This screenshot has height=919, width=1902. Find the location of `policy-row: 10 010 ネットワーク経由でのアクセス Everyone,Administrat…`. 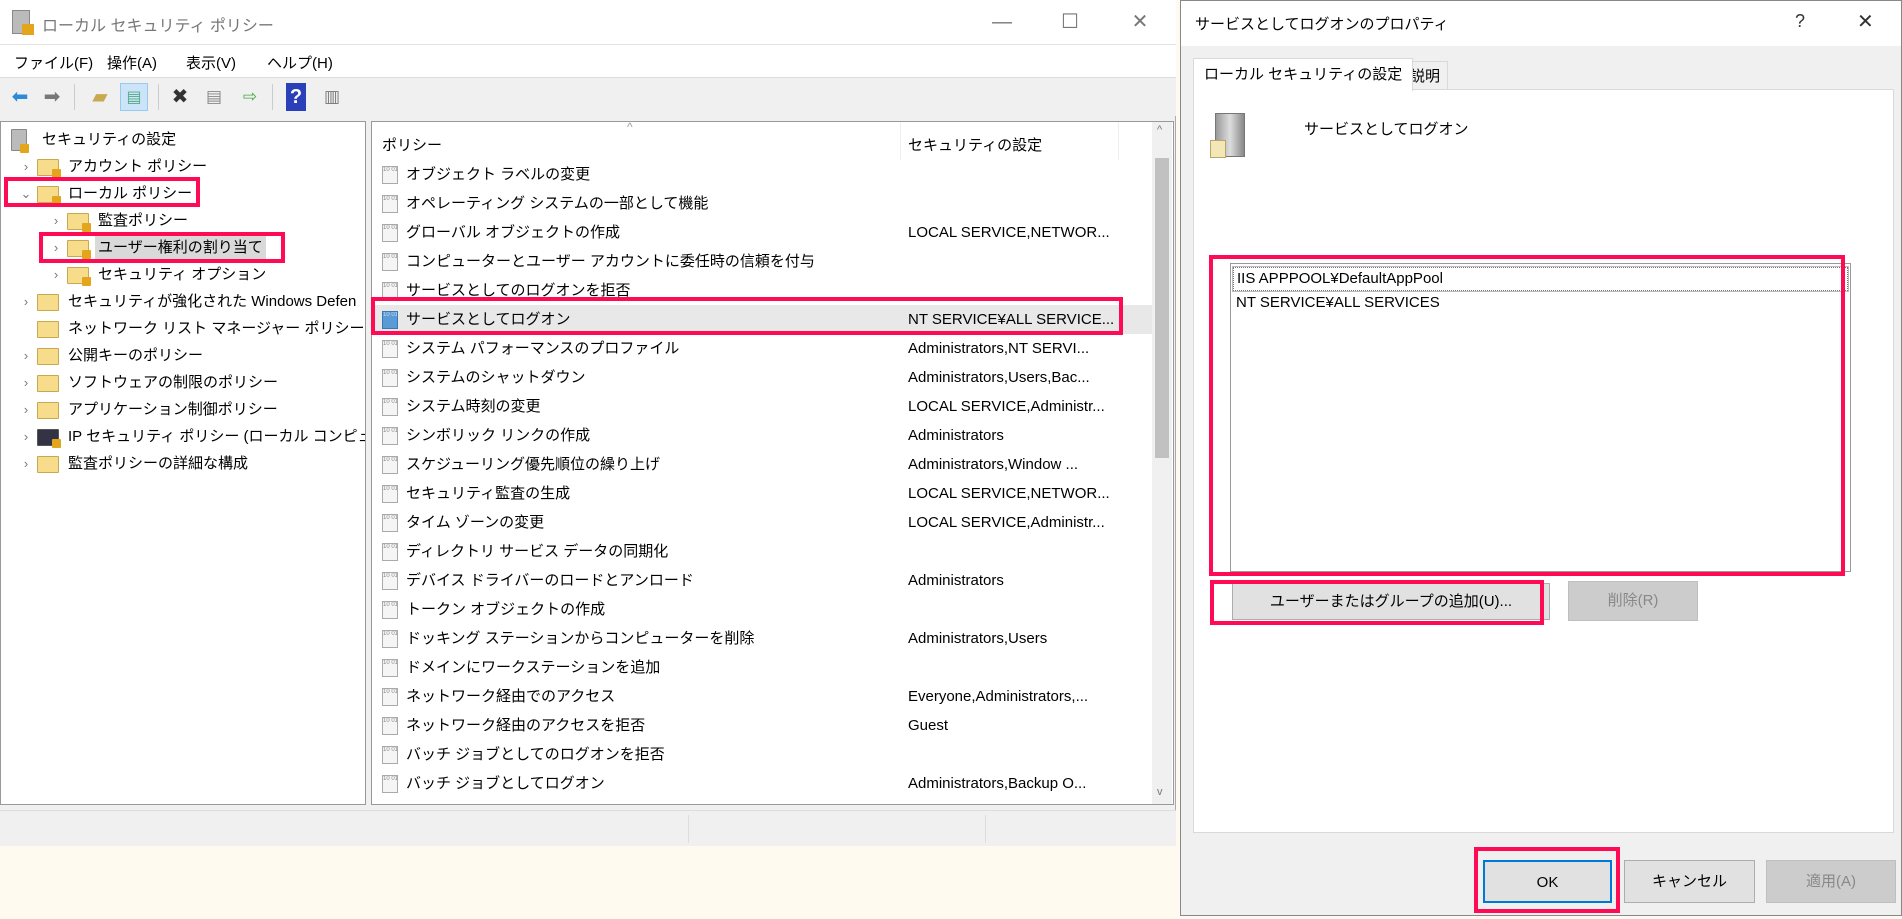

policy-row: 10 010 ネットワーク経由でのアクセス Everyone,Administrat… is located at coordinates (762, 696).